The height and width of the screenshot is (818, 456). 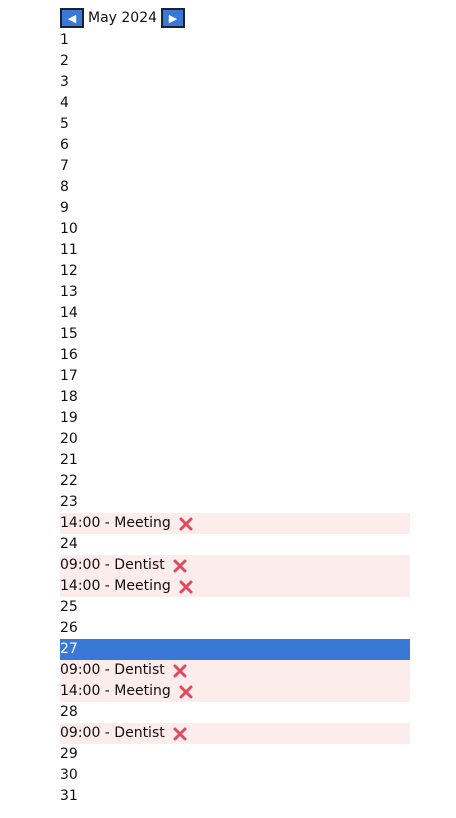 I want to click on day-row: 10, so click(x=235, y=229).